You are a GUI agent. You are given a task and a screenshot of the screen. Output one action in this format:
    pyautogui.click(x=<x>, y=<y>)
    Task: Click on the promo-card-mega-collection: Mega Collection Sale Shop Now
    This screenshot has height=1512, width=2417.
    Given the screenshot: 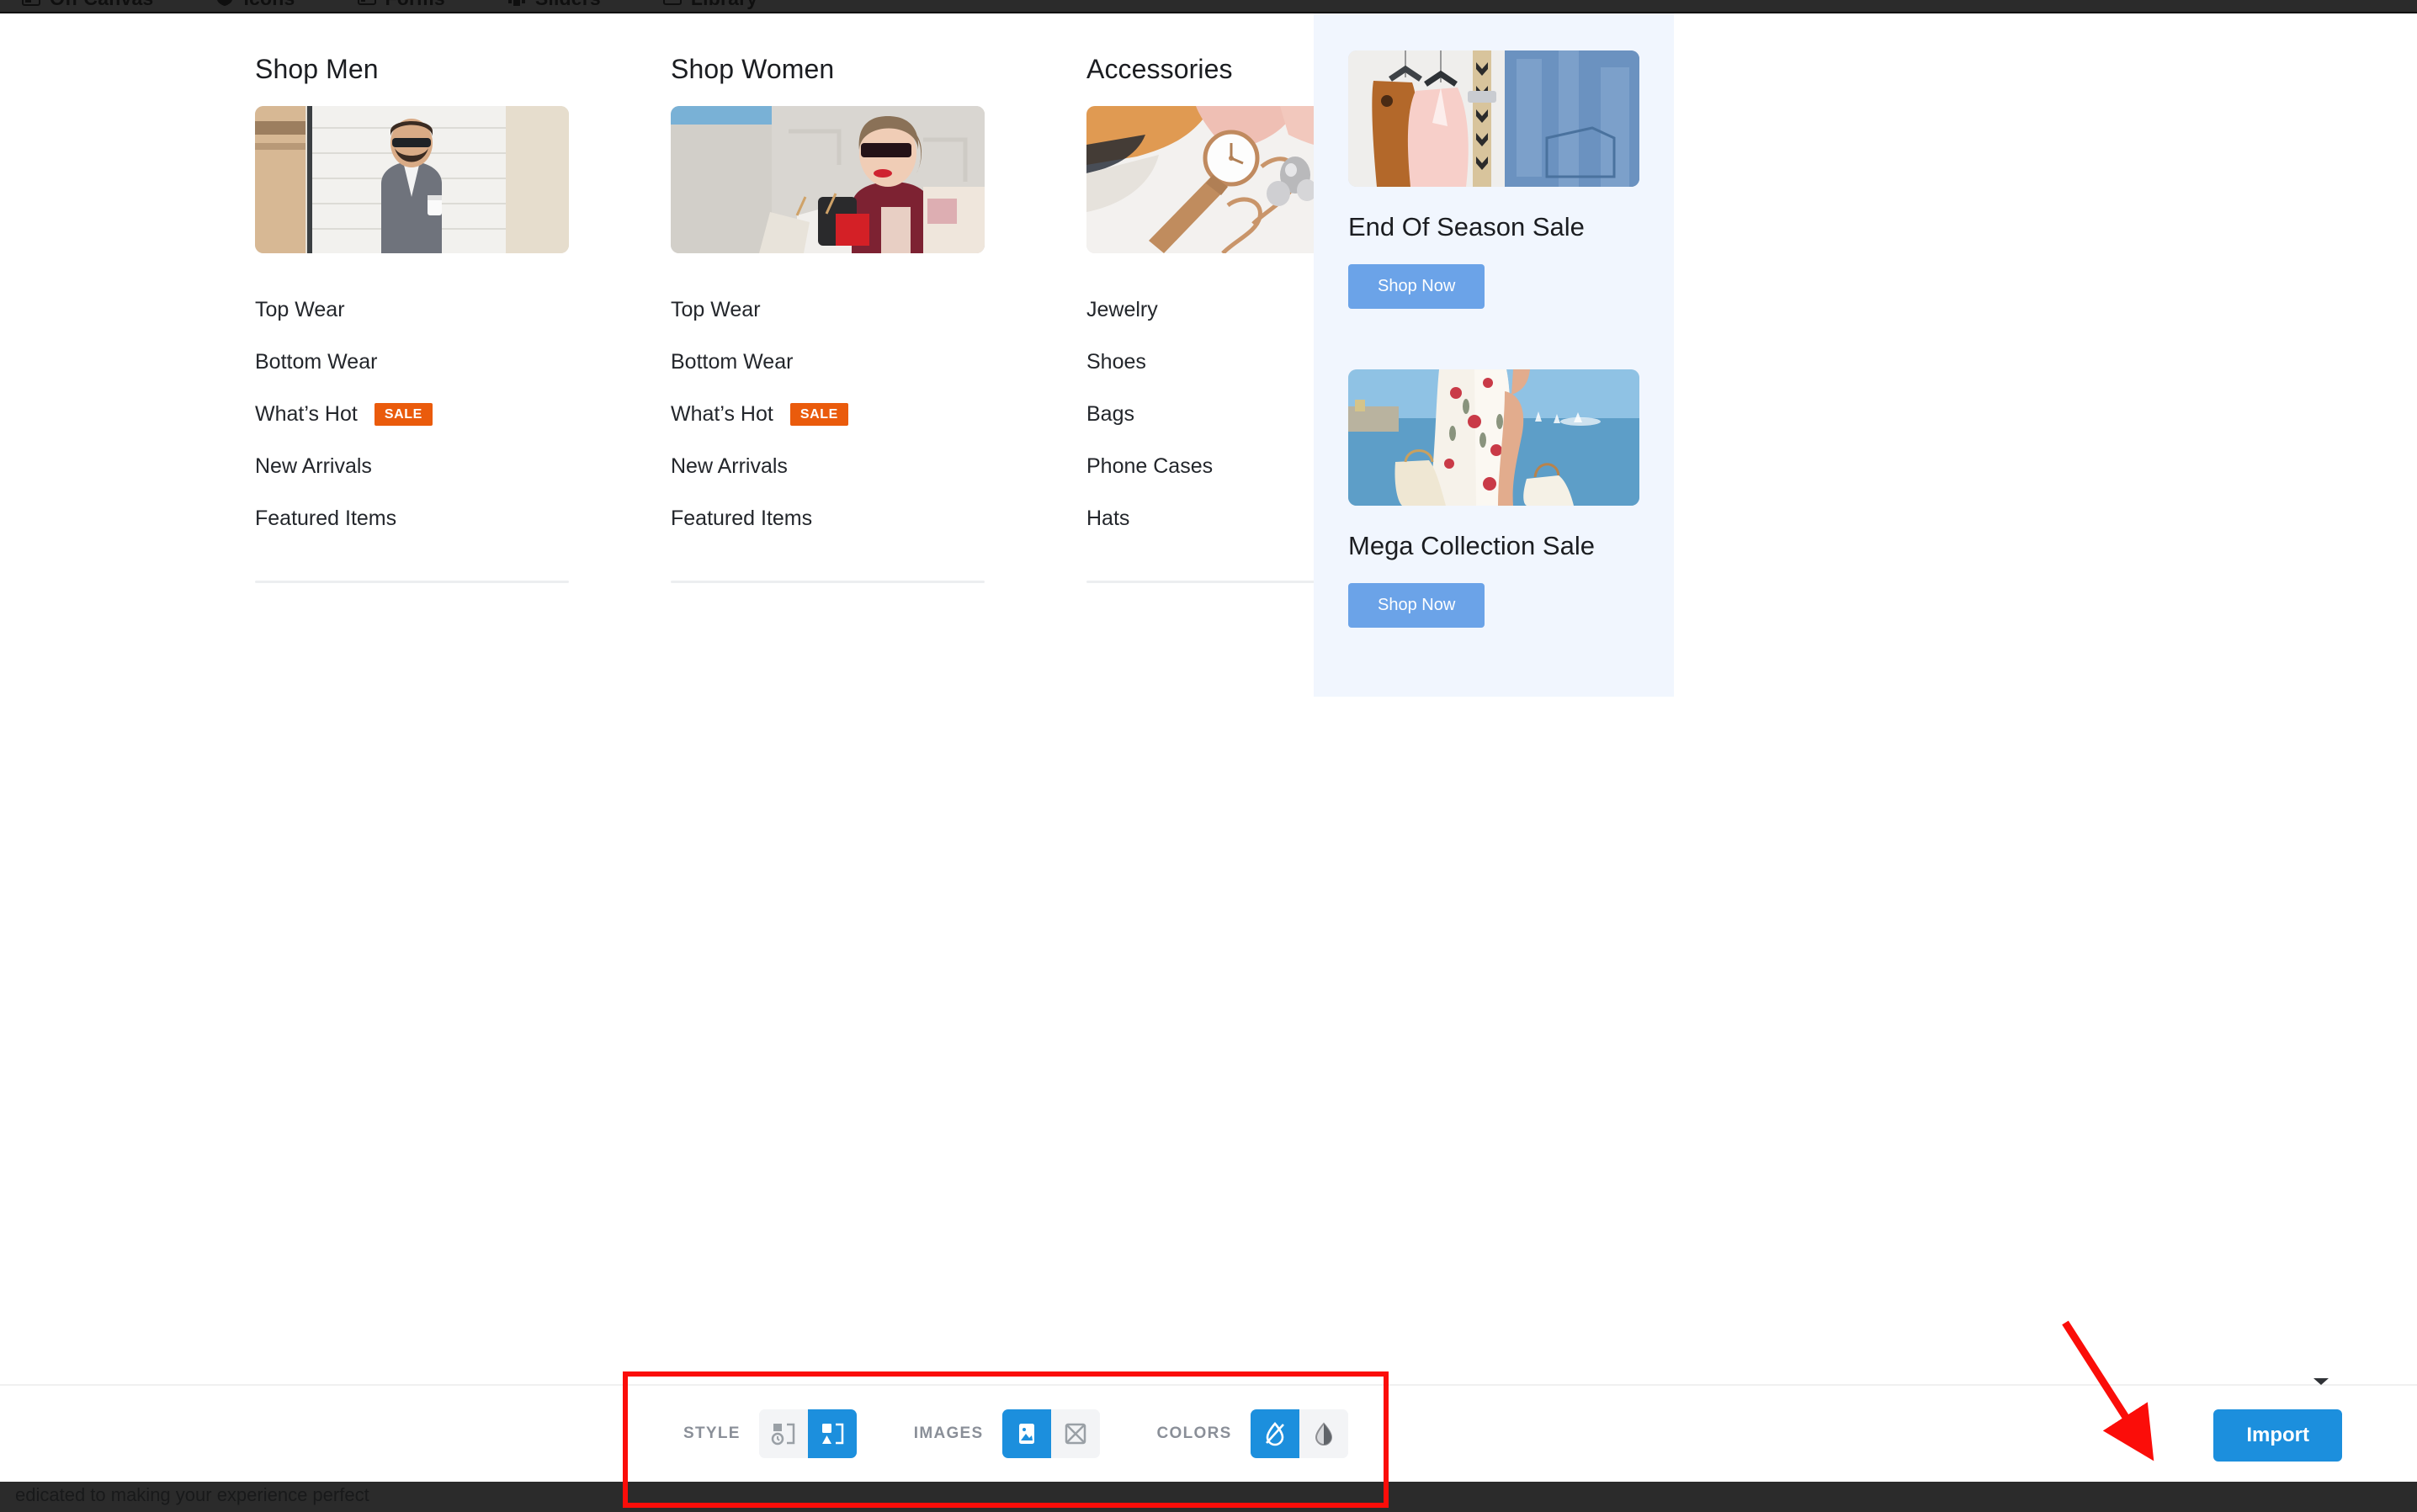 What is the action you would take?
    pyautogui.click(x=1493, y=498)
    